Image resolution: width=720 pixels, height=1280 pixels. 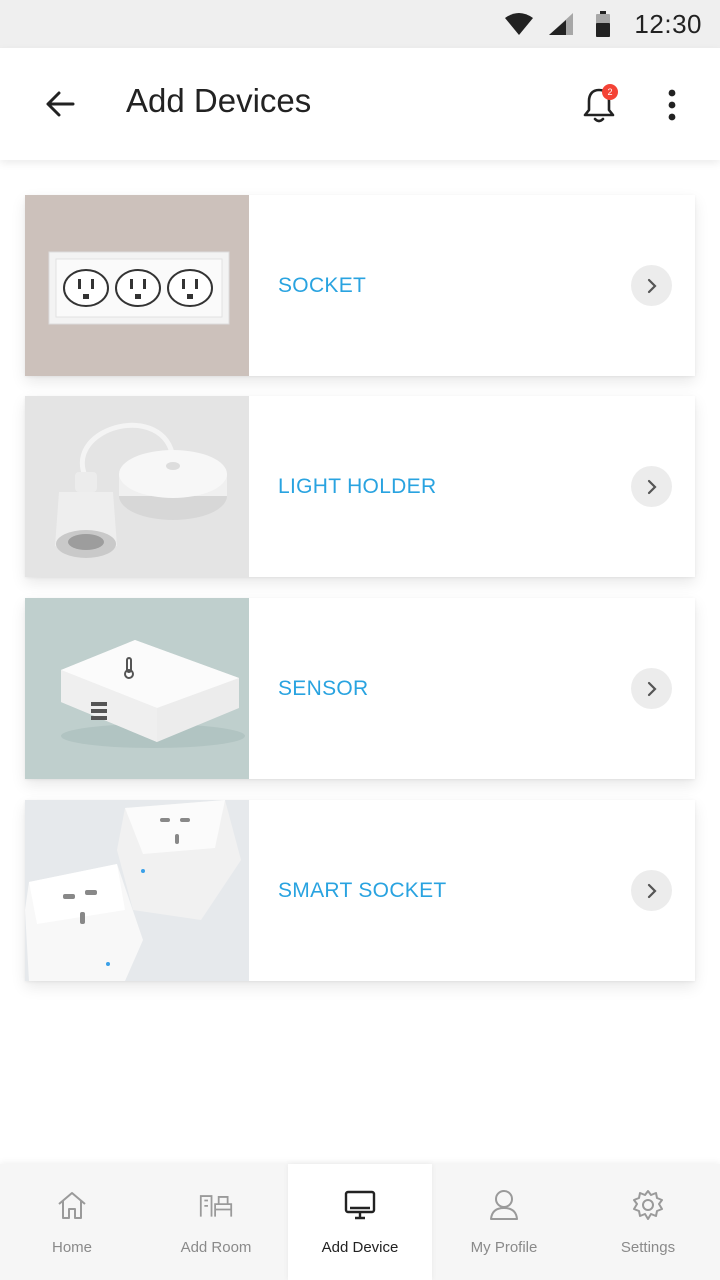 What do you see at coordinates (322, 285) in the screenshot?
I see `device-label: SOCKET` at bounding box center [322, 285].